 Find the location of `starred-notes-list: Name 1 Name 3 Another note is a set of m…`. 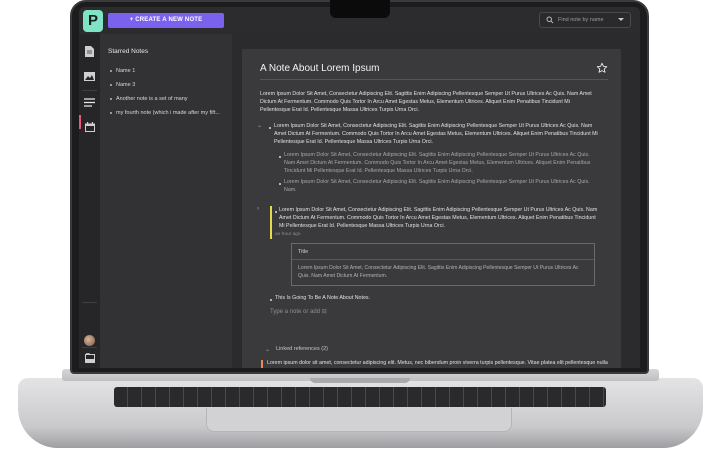

starred-notes-list: Name 1 Name 3 Another note is a set of m… is located at coordinates (170, 92).